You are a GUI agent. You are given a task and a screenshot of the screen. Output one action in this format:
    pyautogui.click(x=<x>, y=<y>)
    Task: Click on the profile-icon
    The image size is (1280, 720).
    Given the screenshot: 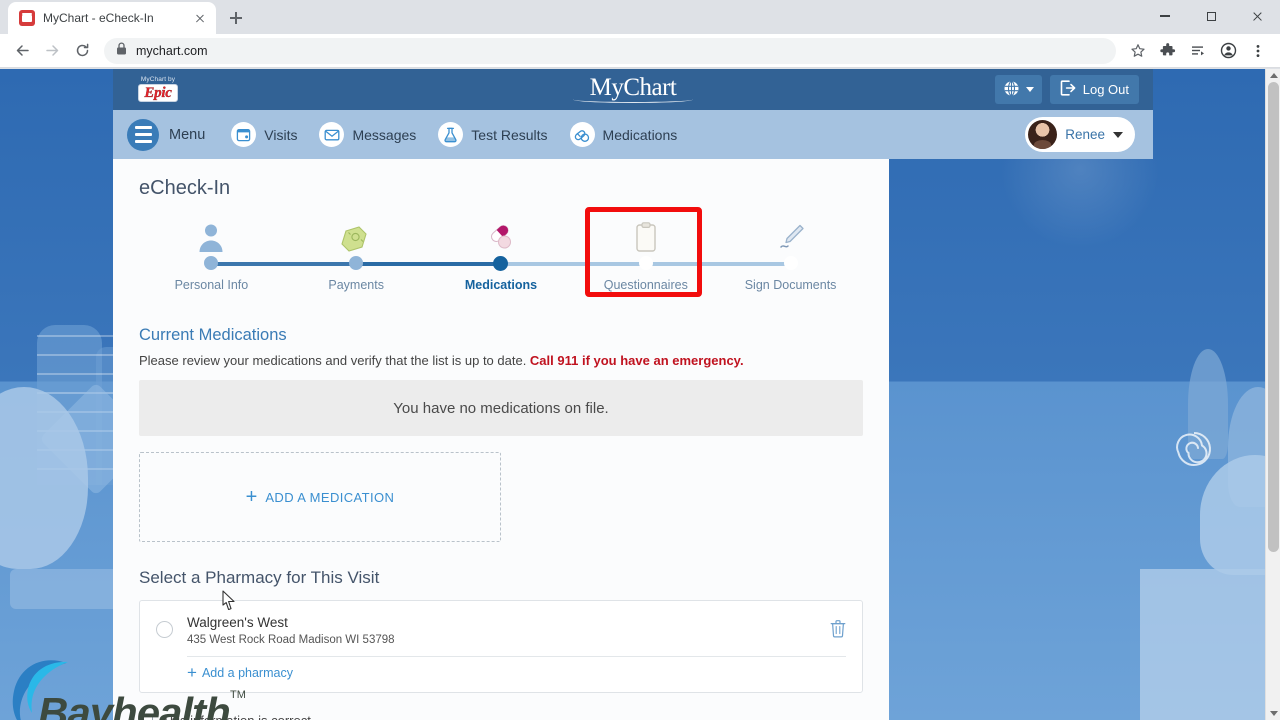 What is the action you would take?
    pyautogui.click(x=1228, y=51)
    